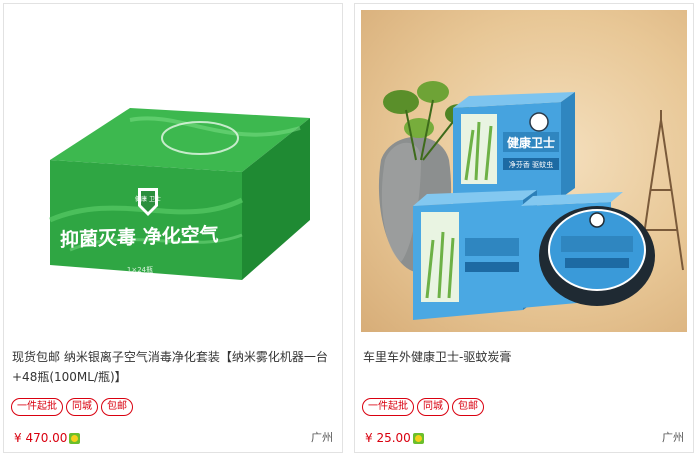 The width and height of the screenshot is (699, 456). Describe the element at coordinates (41, 438) in the screenshot. I see `price: ¥ 470.00` at that location.